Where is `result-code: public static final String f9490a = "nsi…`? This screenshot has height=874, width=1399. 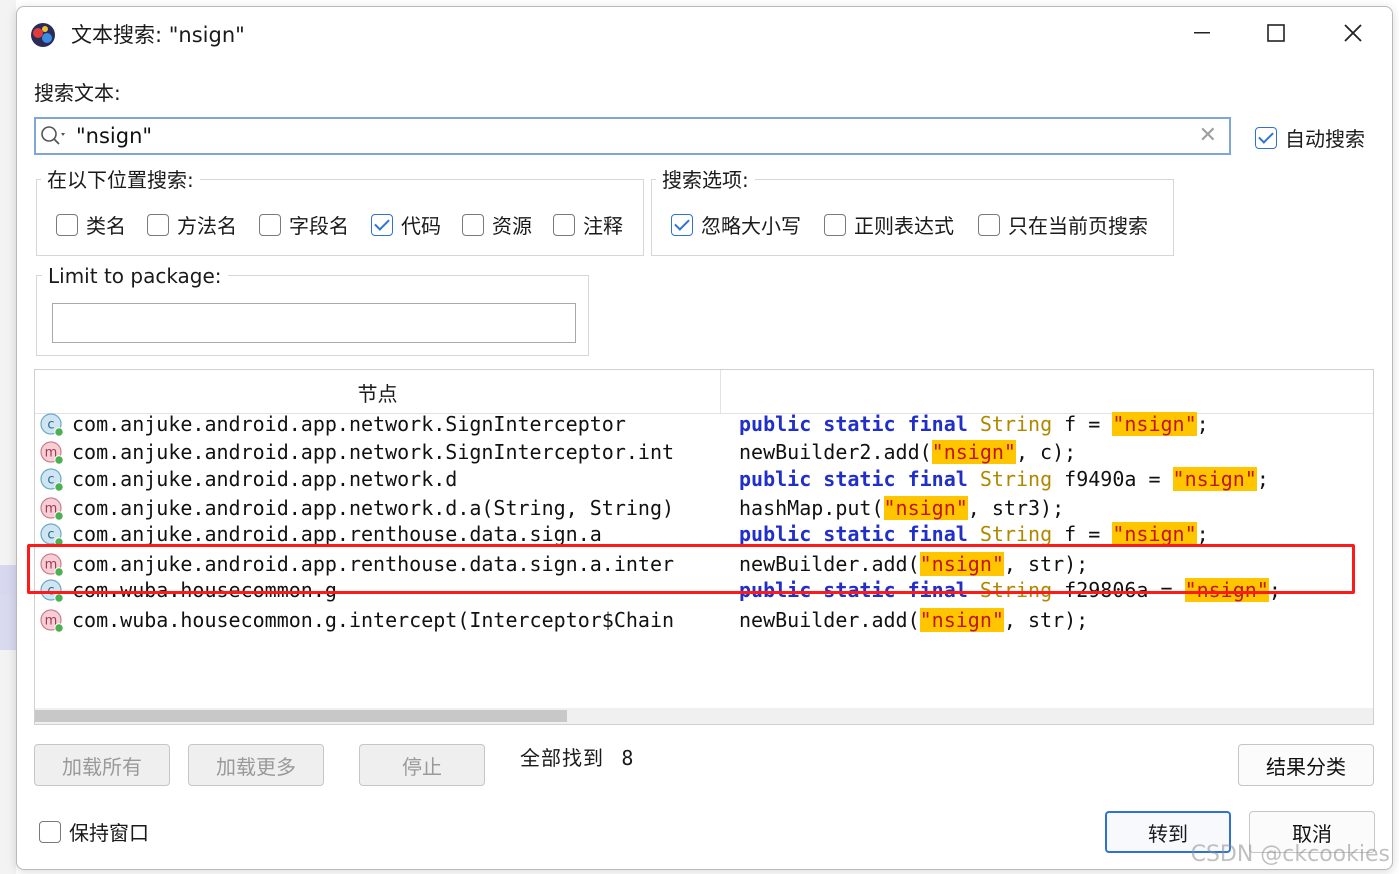 result-code: public static final String f9490a = "nsi… is located at coordinates (1004, 479).